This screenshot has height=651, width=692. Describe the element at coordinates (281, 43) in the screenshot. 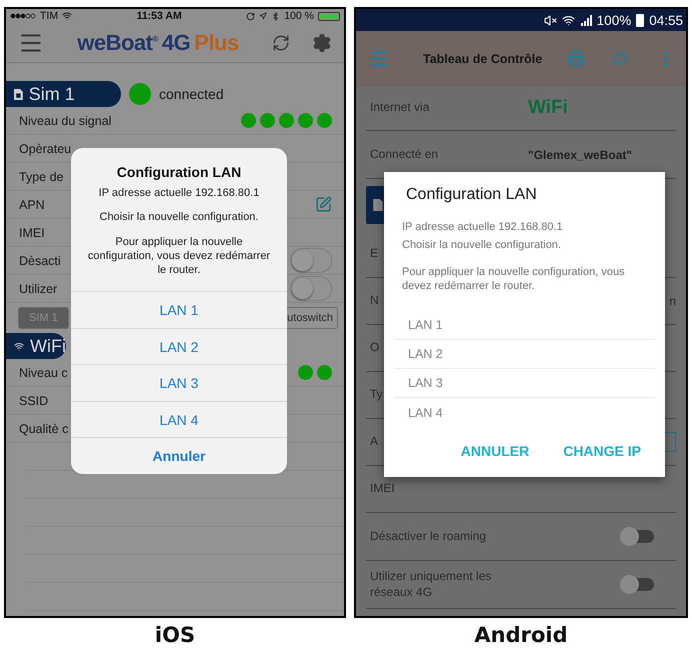

I see `refresh-icon` at that location.